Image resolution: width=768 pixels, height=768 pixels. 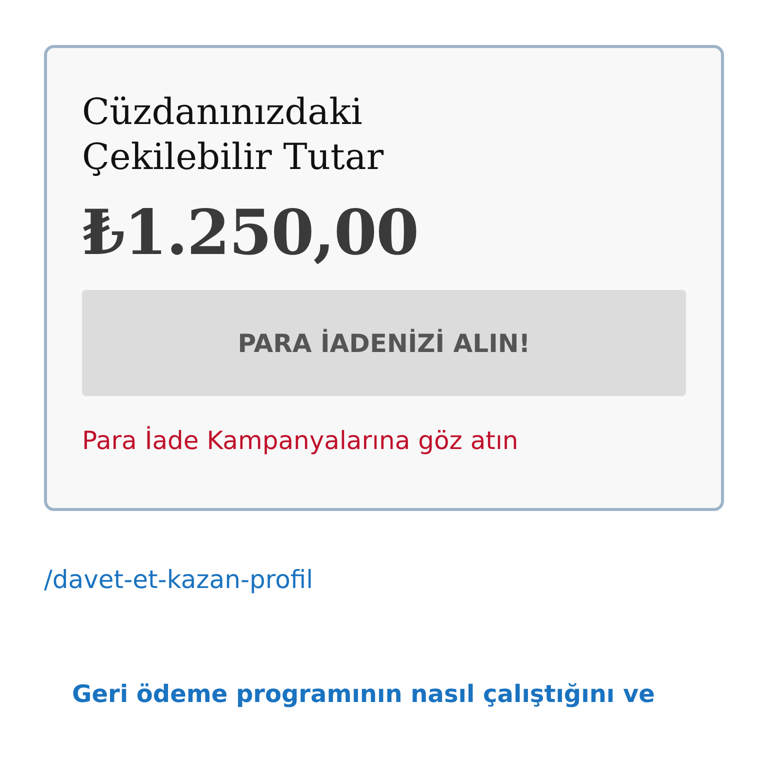 I want to click on program-info-link: Geri ödeme programının nasıl çalıştığını ve, so click(x=363, y=694).